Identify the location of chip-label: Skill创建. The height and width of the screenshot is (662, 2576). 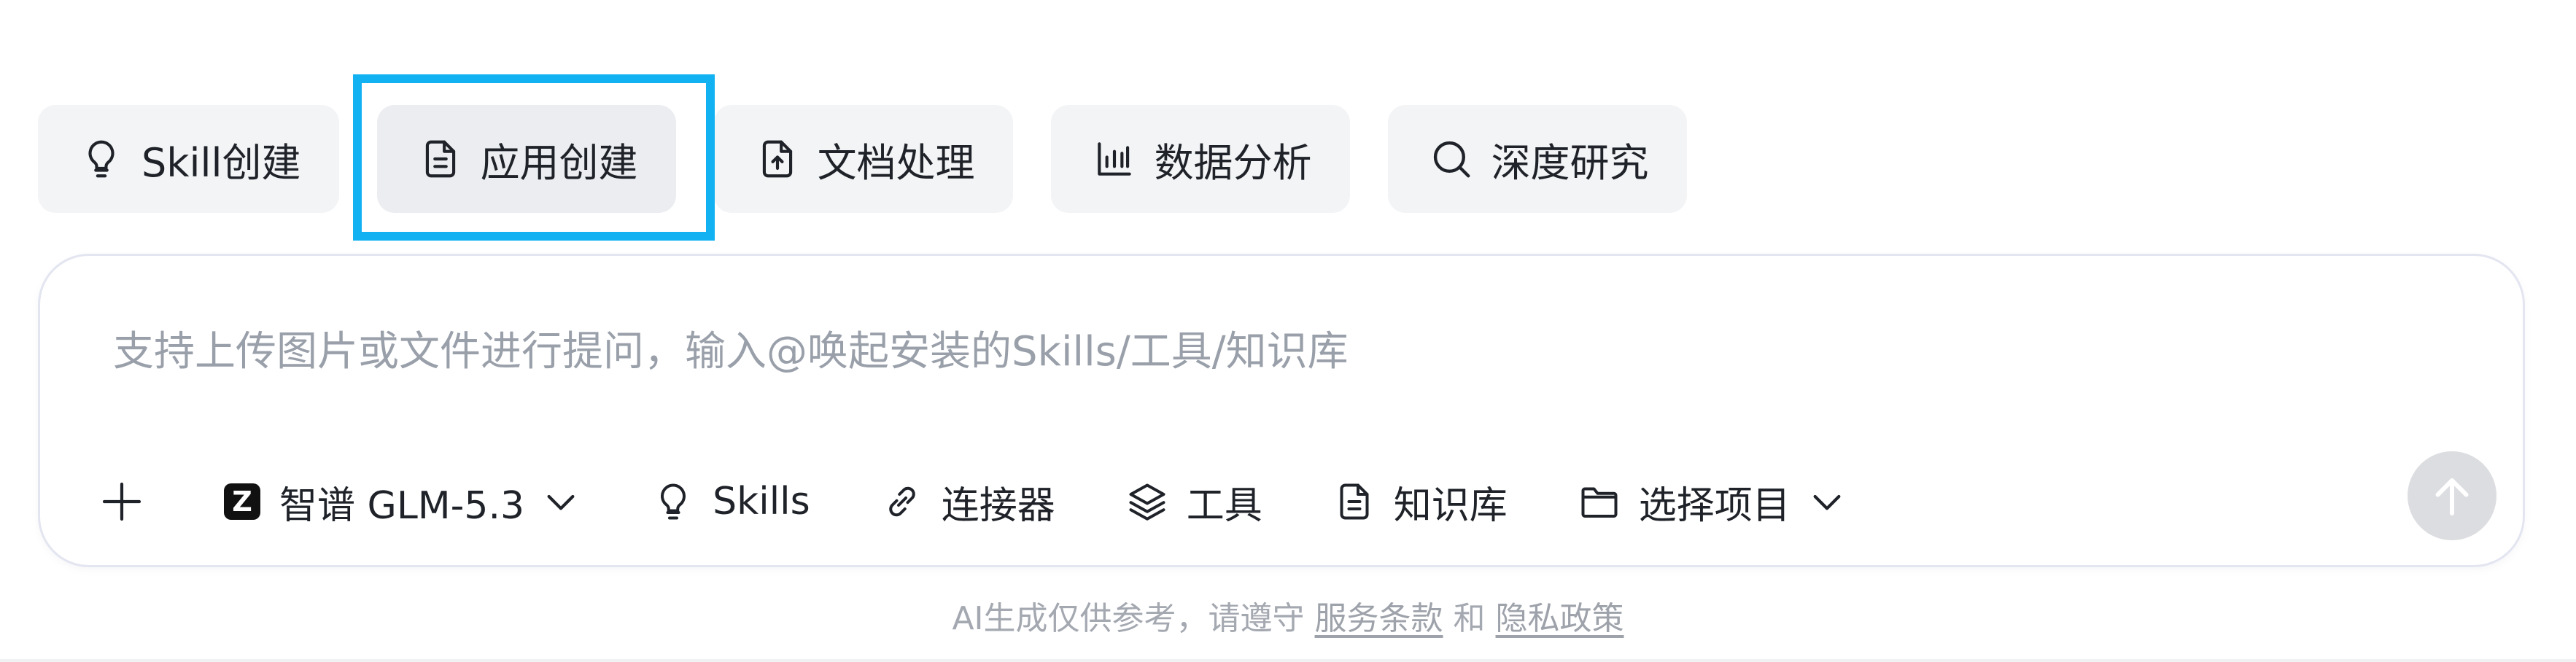
(221, 162).